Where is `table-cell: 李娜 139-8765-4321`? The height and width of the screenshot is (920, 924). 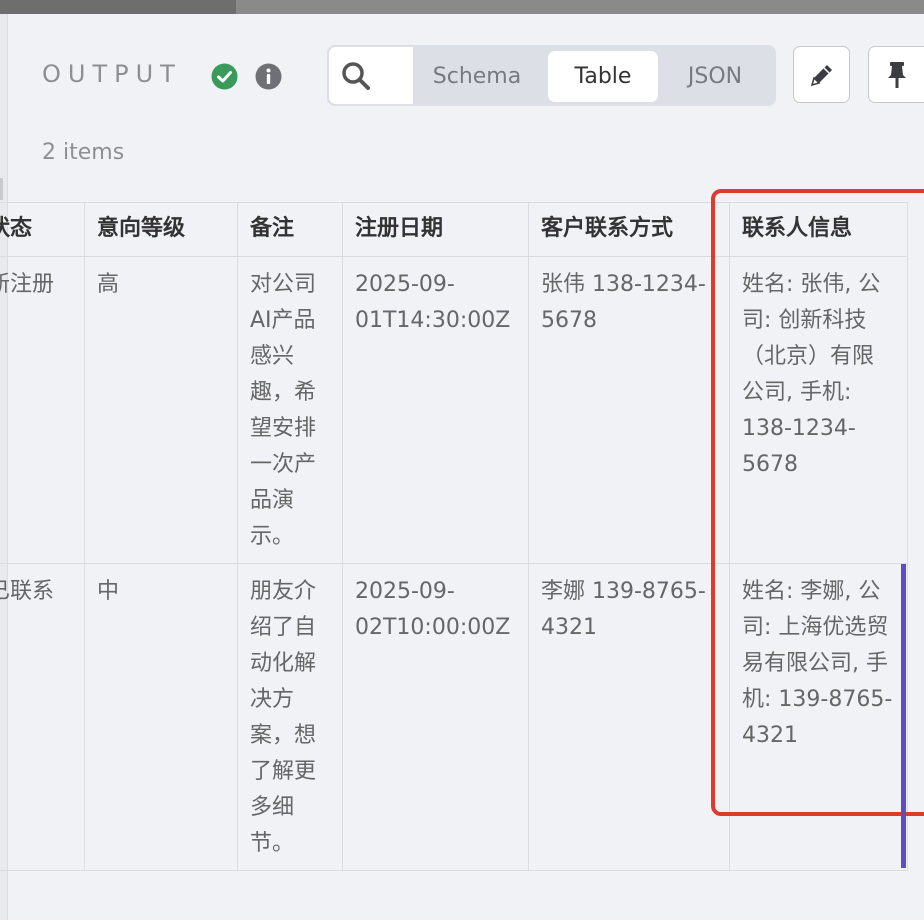 table-cell: 李娜 139-8765-4321 is located at coordinates (629, 717).